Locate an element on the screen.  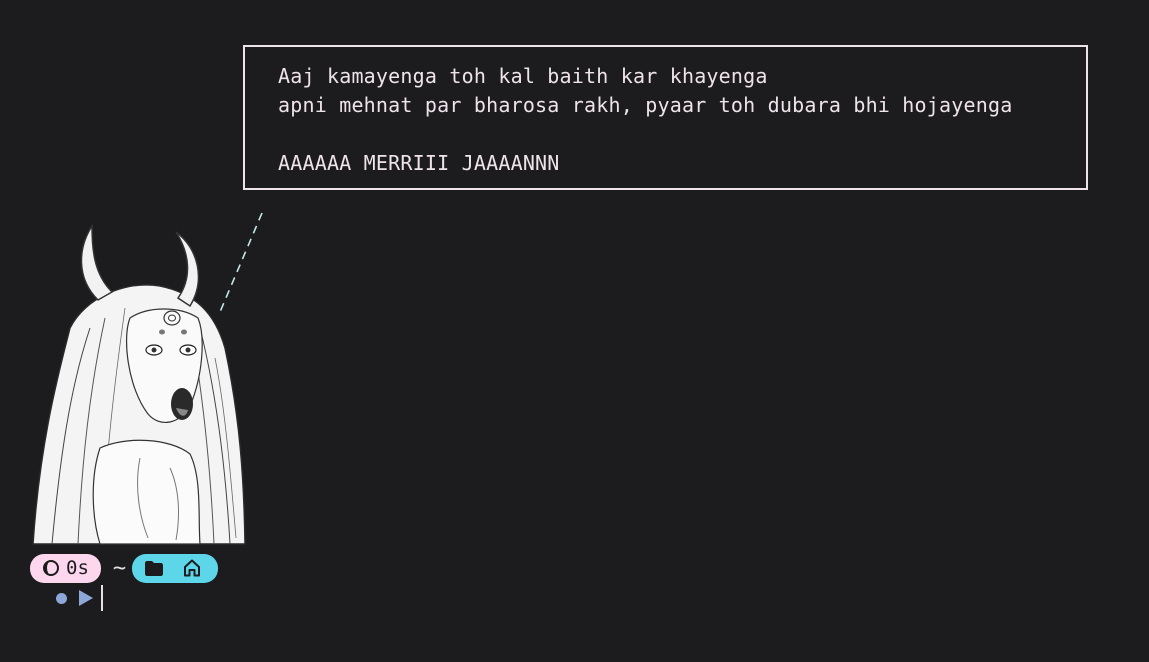
shell-prompt: 0s ~ is located at coordinates (124, 568).